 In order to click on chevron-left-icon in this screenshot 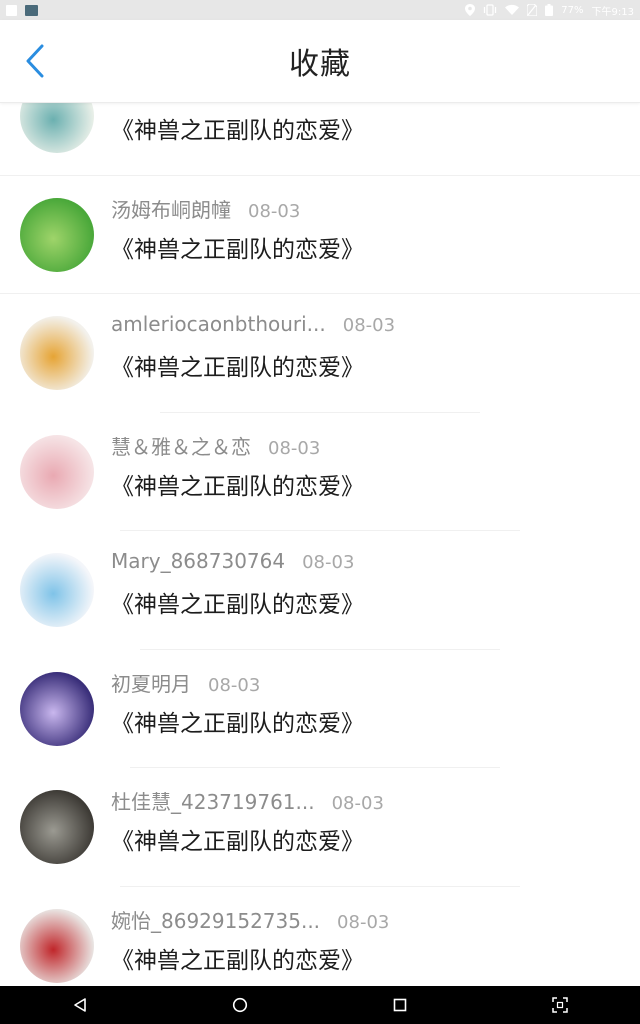, I will do `click(35, 61)`.